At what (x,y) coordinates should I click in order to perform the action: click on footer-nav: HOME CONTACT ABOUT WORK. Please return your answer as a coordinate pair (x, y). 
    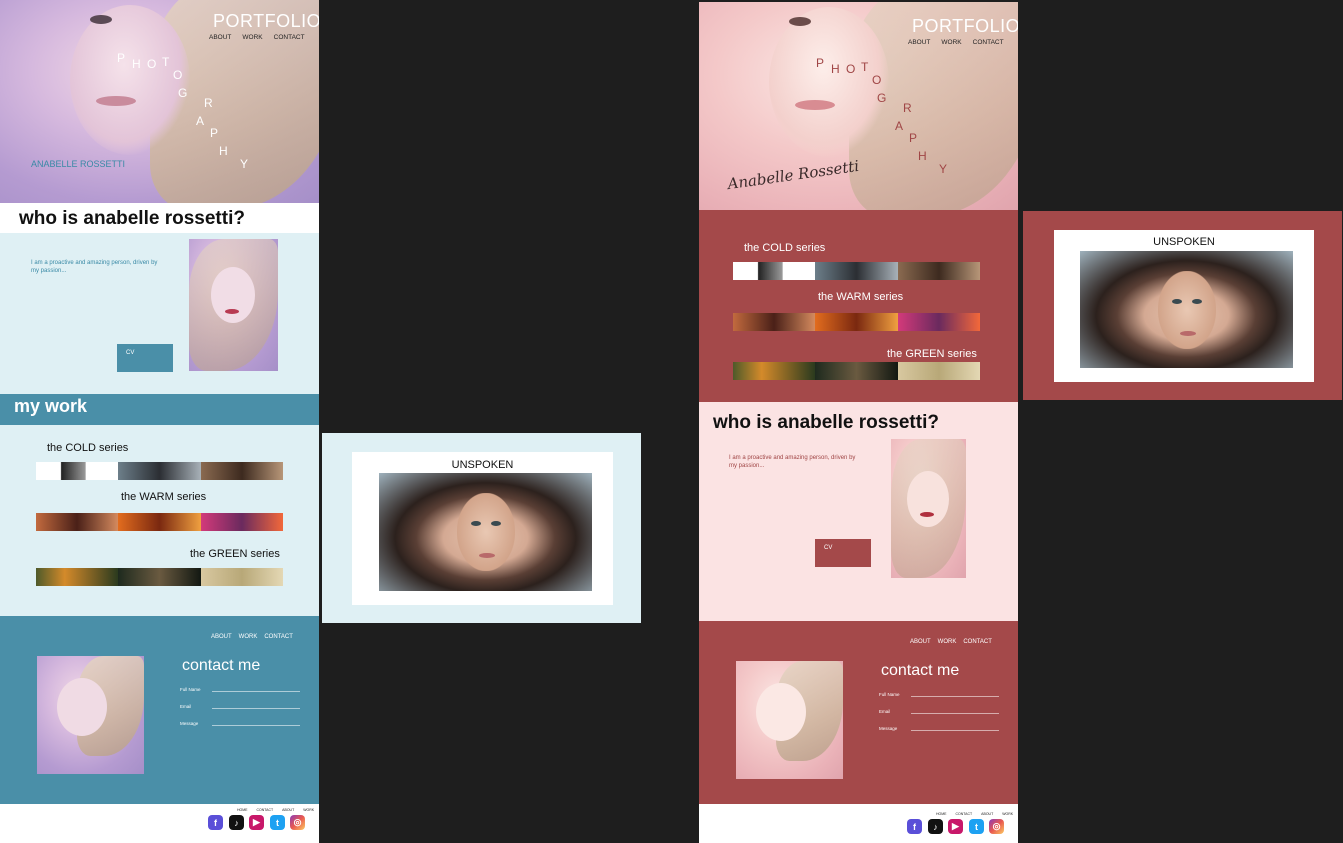
    Looking at the image, I should click on (275, 810).